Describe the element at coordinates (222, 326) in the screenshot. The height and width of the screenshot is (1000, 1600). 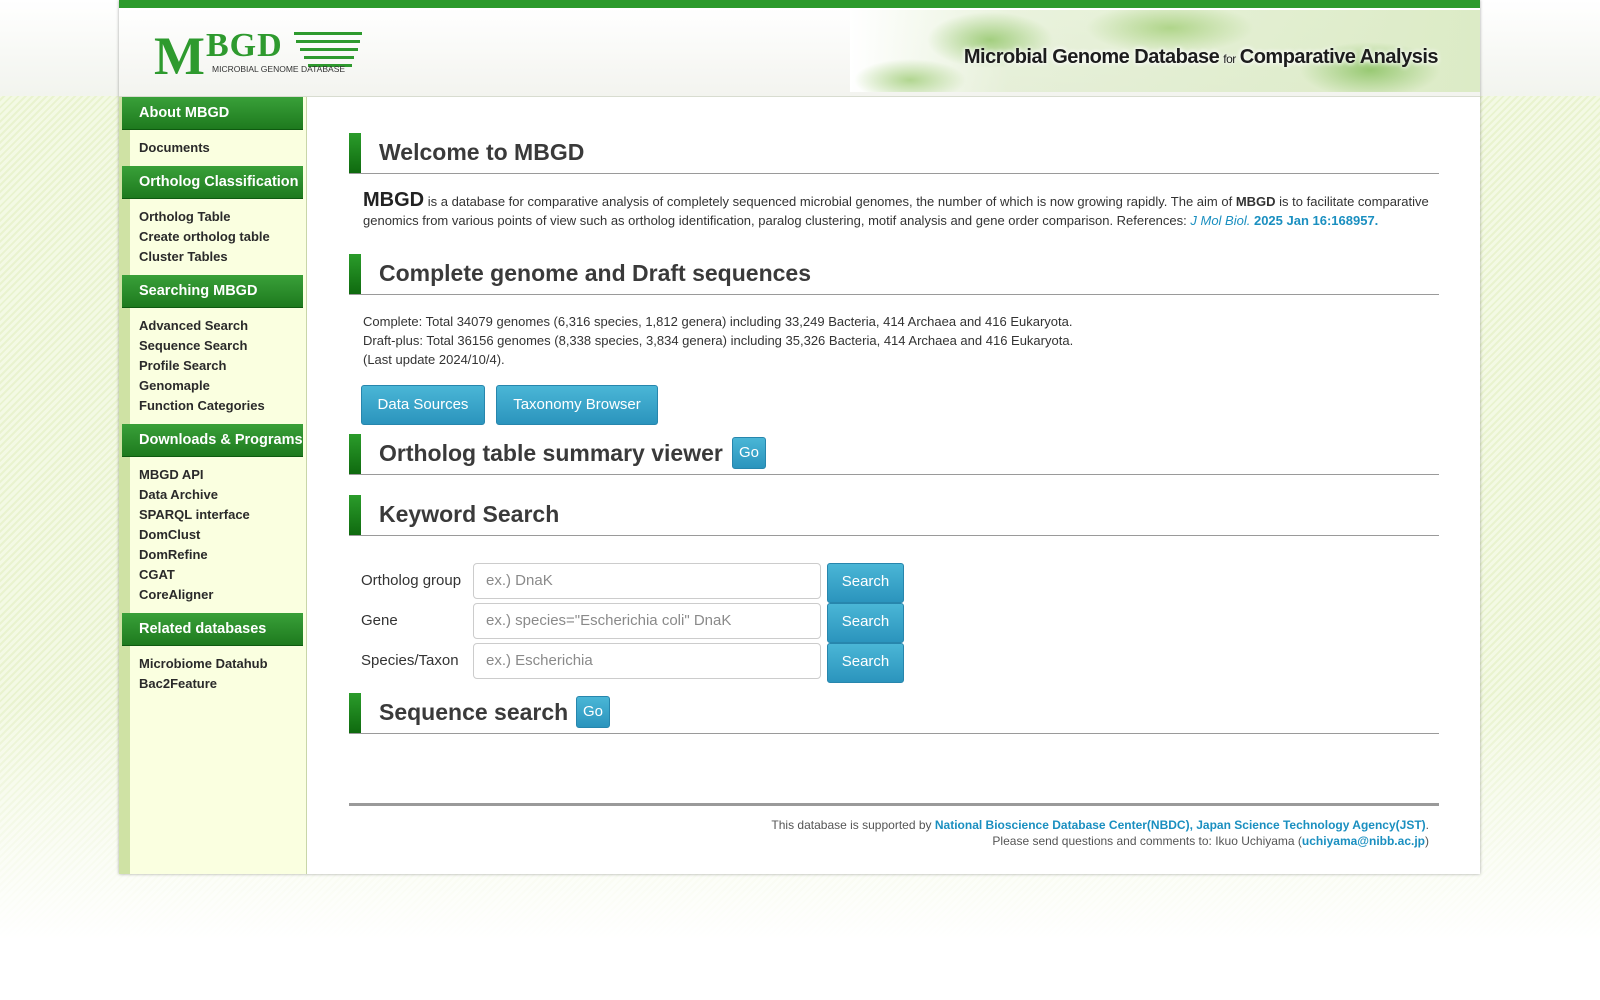
I see `sidebar-item-advanced-search: Advanced Search` at that location.